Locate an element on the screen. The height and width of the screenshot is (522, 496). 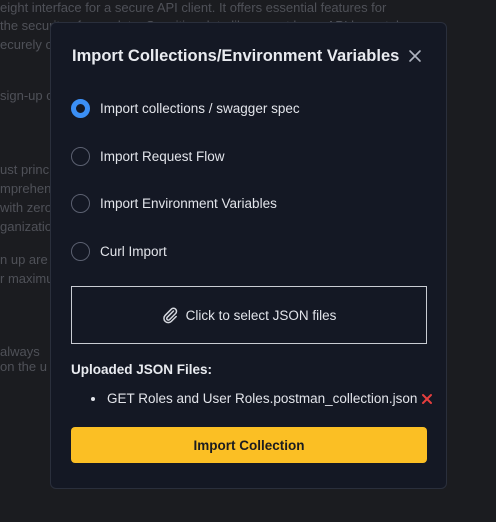
background-text: on the u is located at coordinates (23, 366).